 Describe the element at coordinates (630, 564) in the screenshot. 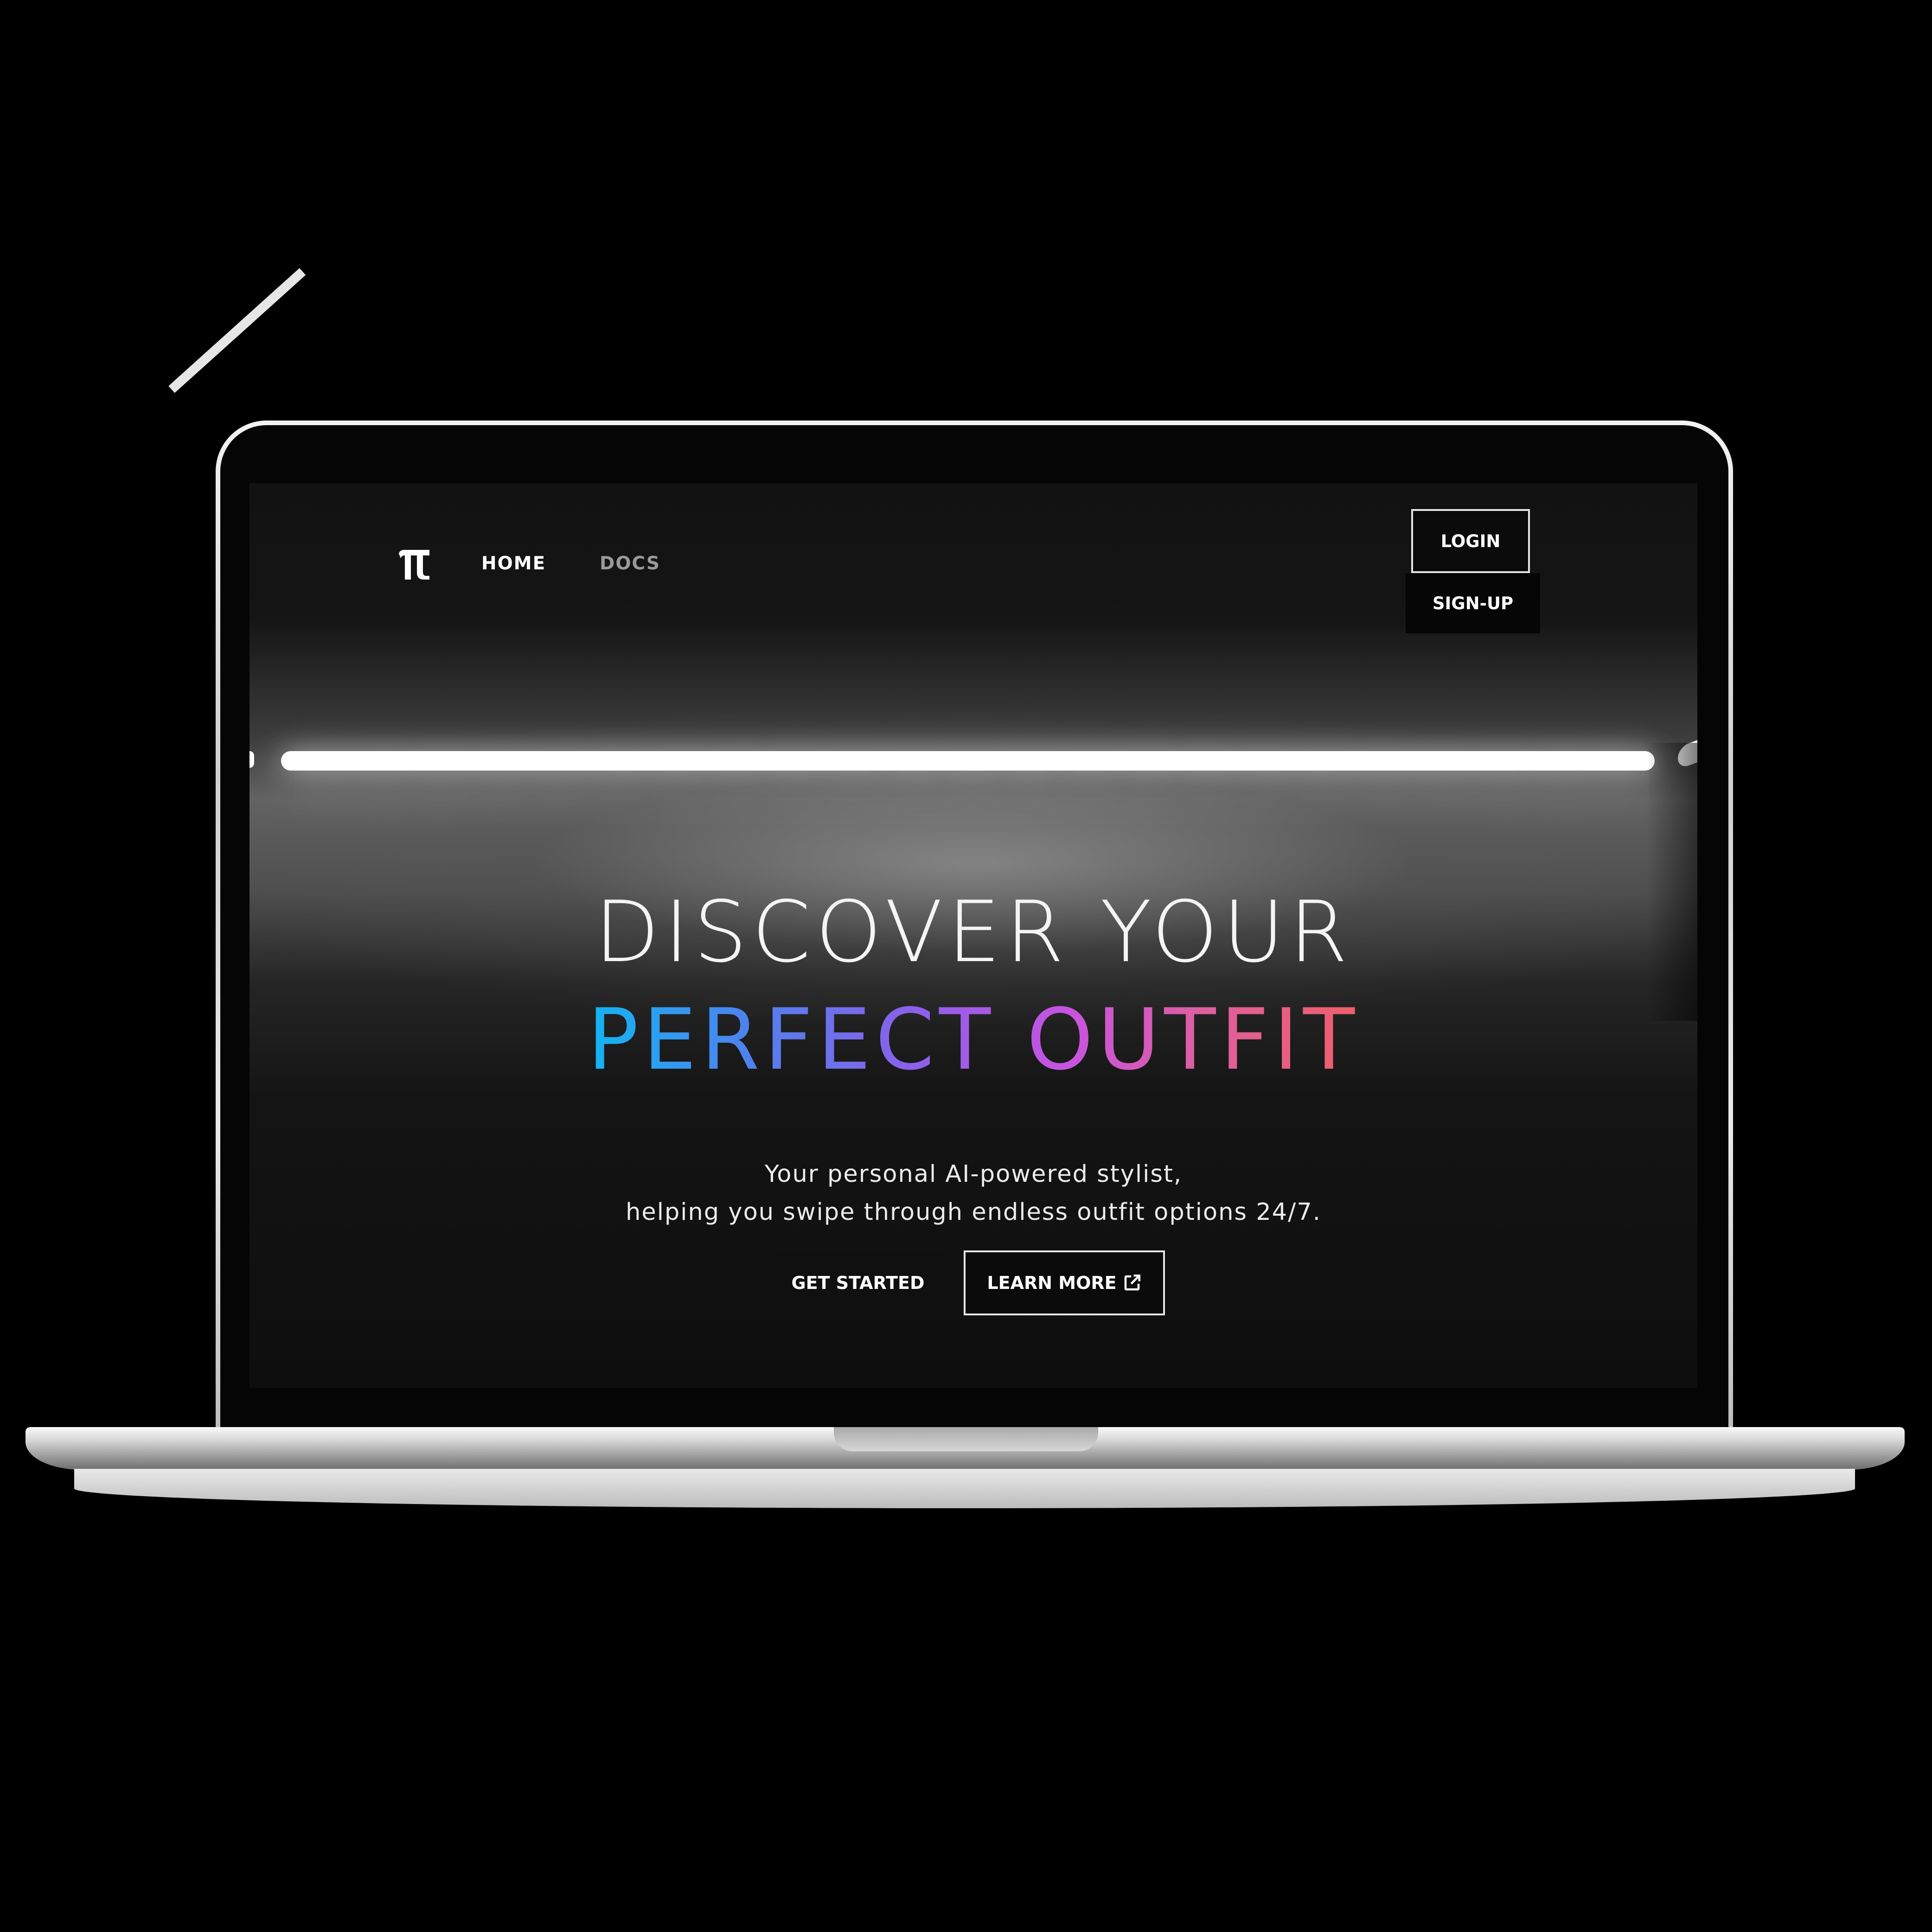

I see `nav-docs-link: DOCS` at that location.